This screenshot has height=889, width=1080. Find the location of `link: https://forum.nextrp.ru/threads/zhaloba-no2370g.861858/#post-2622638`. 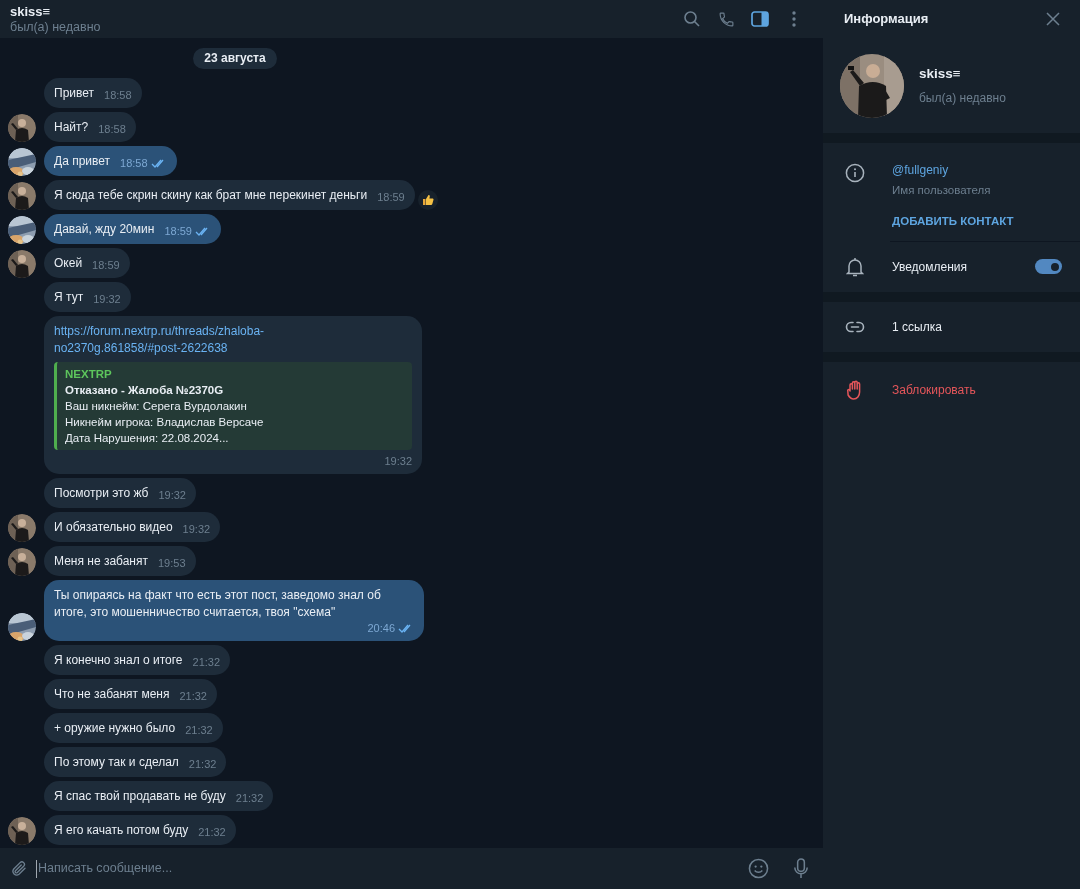

link: https://forum.nextrp.ru/threads/zhaloba-no2370g.861858/#post-2622638 is located at coordinates (166, 340).